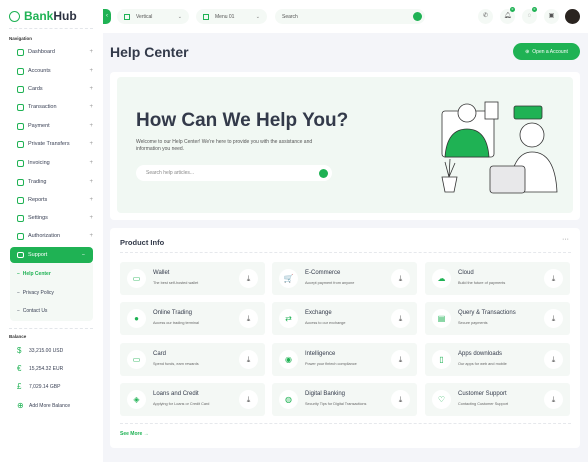  I want to click on more-options-icon: ···, so click(565, 239).